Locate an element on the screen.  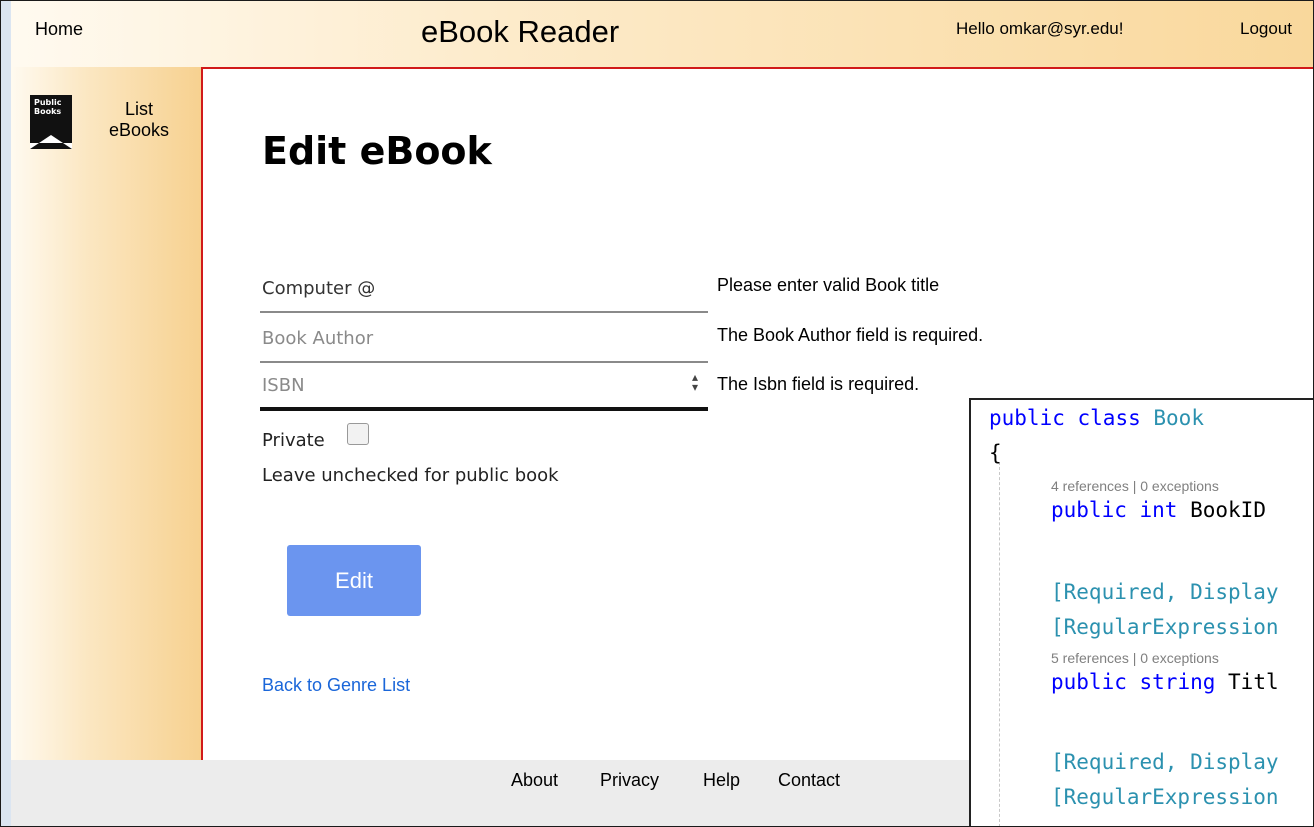
private-hint: Leave unchecked for public book is located at coordinates (410, 475).